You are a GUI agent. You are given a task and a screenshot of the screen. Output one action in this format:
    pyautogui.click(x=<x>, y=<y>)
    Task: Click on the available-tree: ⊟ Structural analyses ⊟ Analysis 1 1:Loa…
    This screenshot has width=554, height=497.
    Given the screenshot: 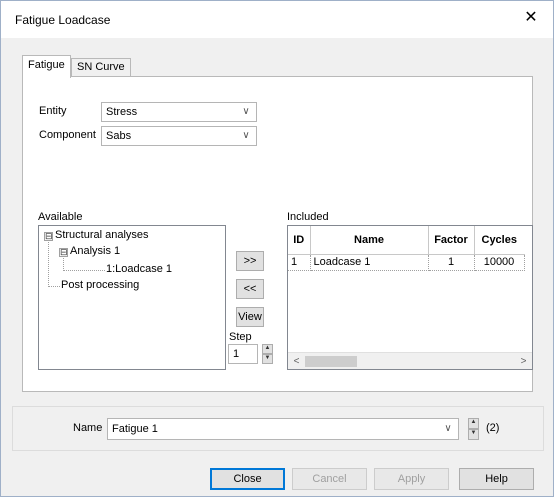 What is the action you would take?
    pyautogui.click(x=132, y=297)
    